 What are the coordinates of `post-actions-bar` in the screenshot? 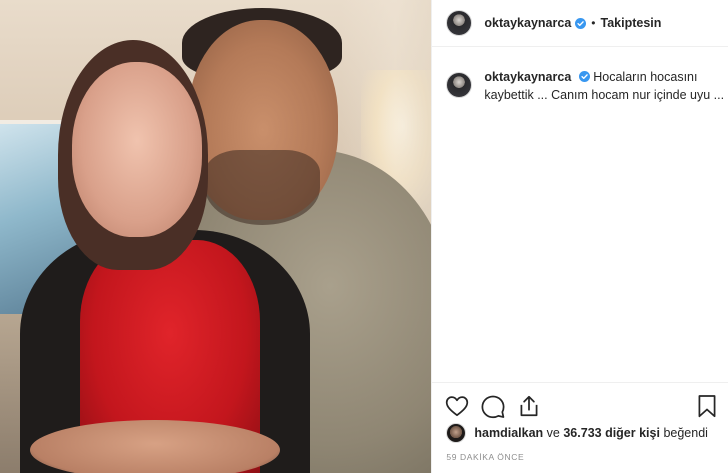 It's located at (580, 404).